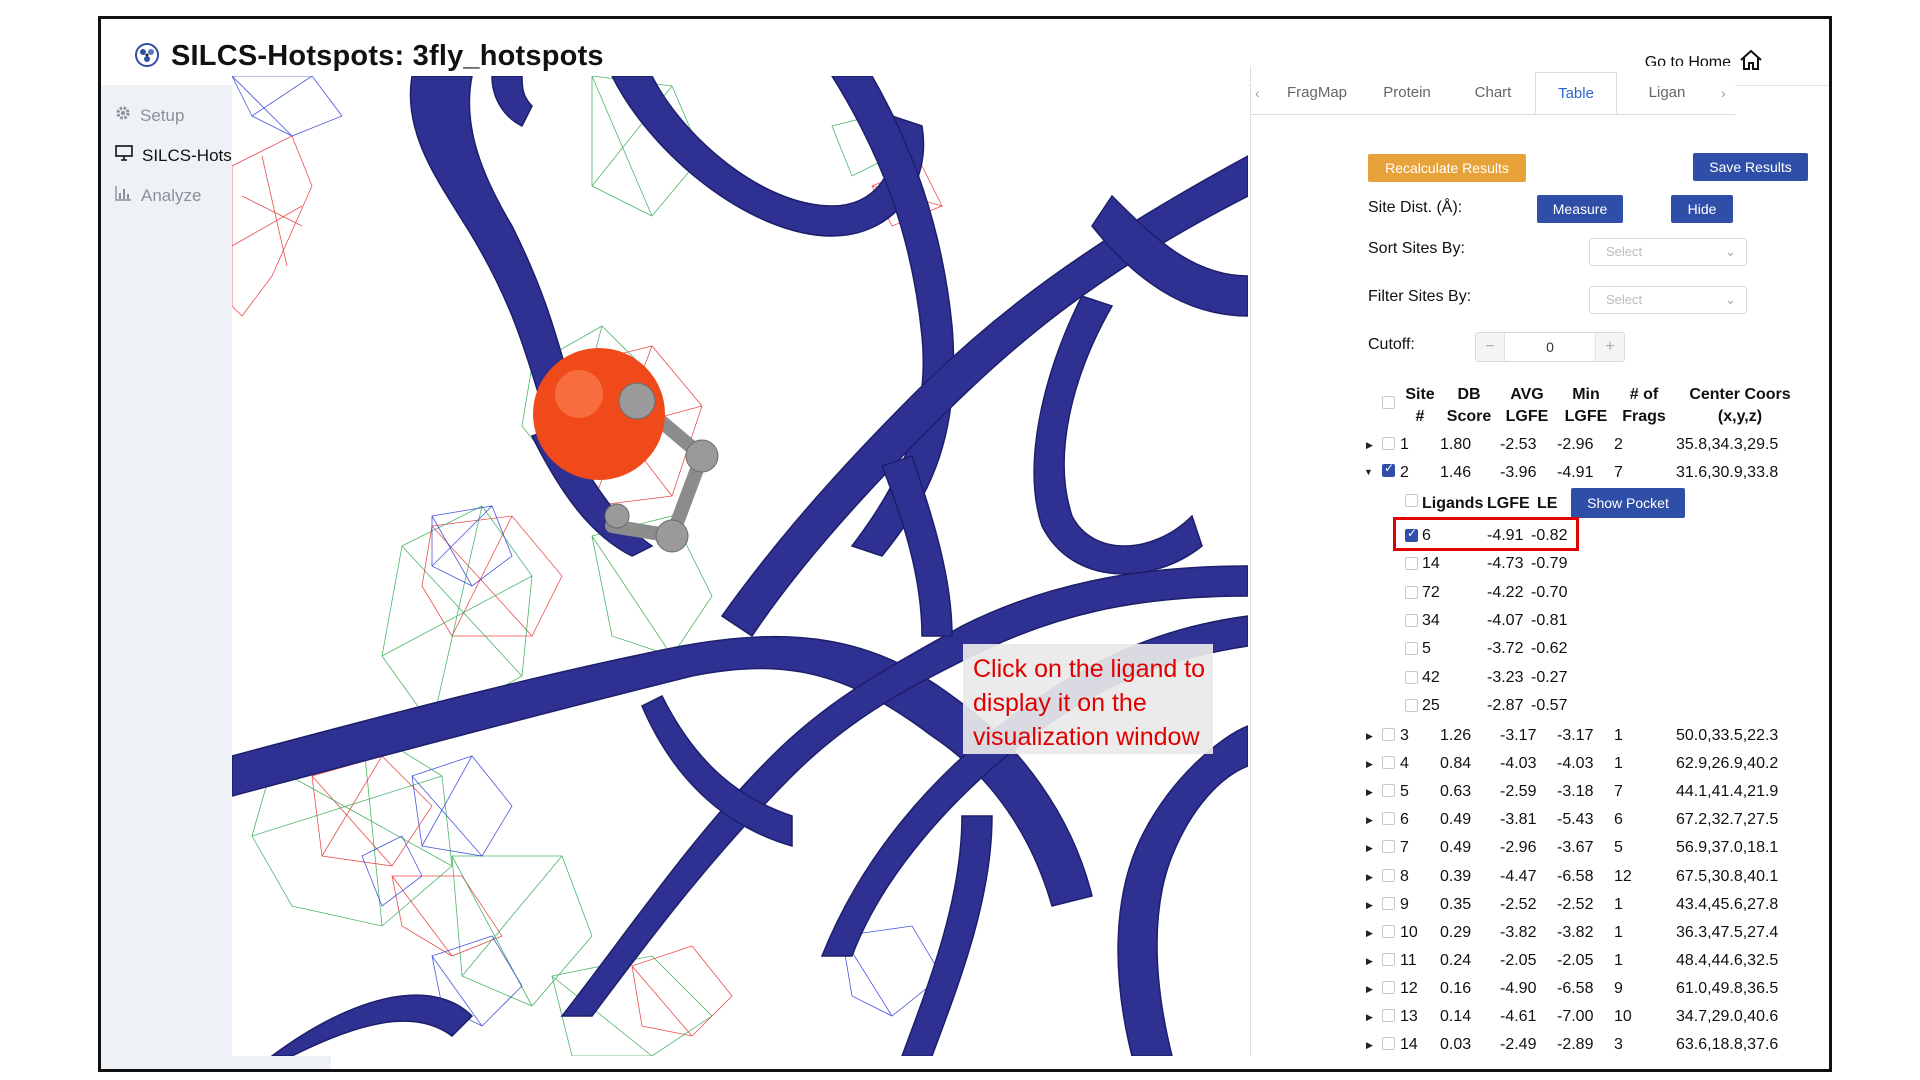  What do you see at coordinates (1727, 904) in the screenshot?
I see `center-coors: 43.4,45.6,27.8` at bounding box center [1727, 904].